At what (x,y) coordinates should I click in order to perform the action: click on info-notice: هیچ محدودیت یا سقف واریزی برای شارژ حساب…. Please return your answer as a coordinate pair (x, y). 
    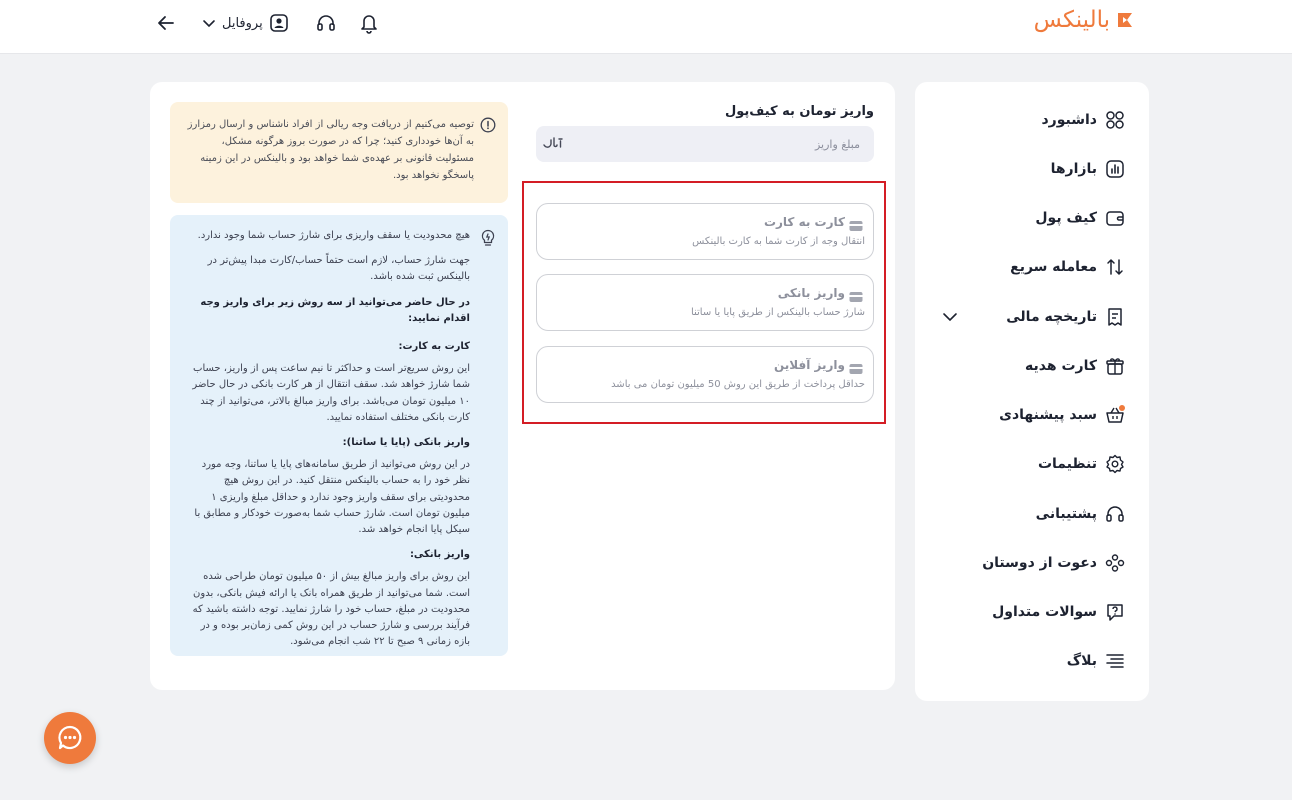
    Looking at the image, I should click on (339, 435).